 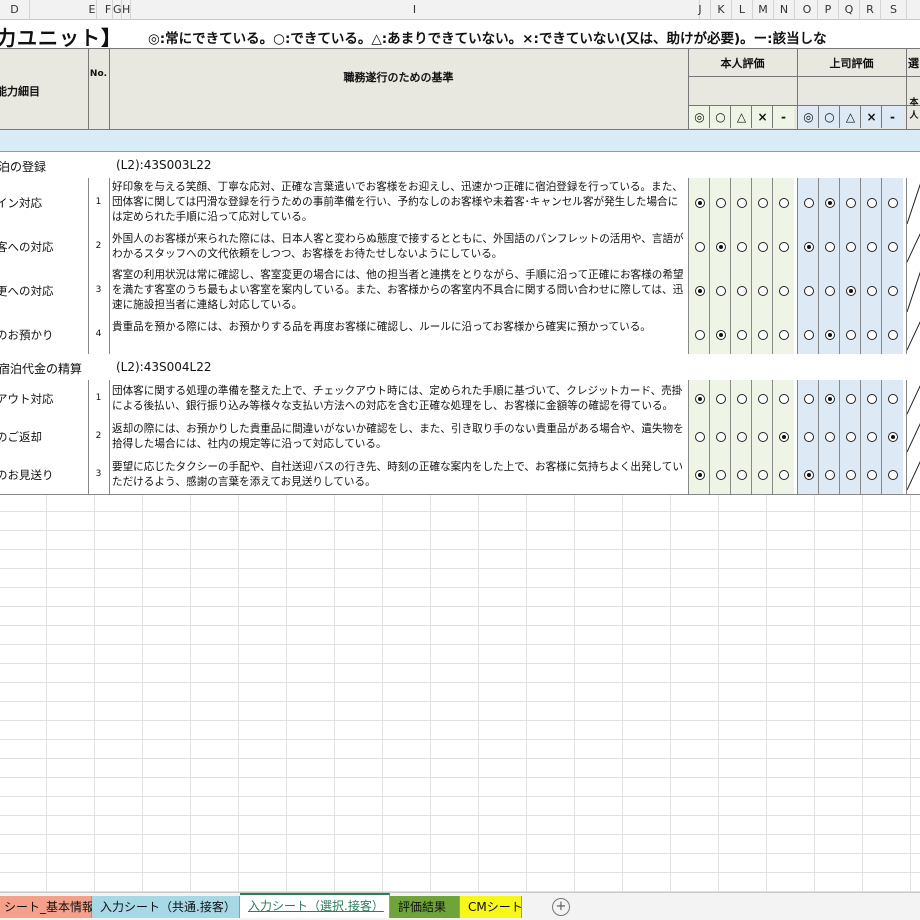 I want to click on sheet-tab: シート_基本情報, so click(x=47, y=907).